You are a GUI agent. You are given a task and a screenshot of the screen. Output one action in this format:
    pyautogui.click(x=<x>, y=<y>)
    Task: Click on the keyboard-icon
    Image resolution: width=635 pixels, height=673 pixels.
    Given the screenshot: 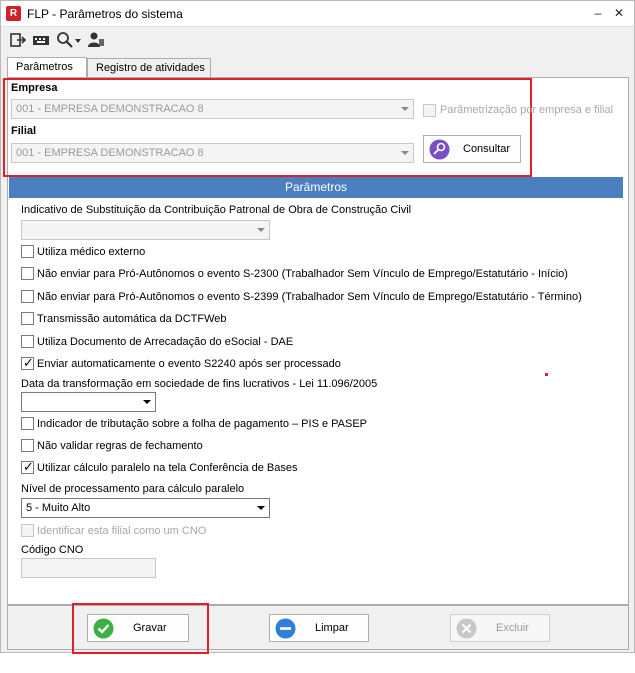 What is the action you would take?
    pyautogui.click(x=41, y=40)
    